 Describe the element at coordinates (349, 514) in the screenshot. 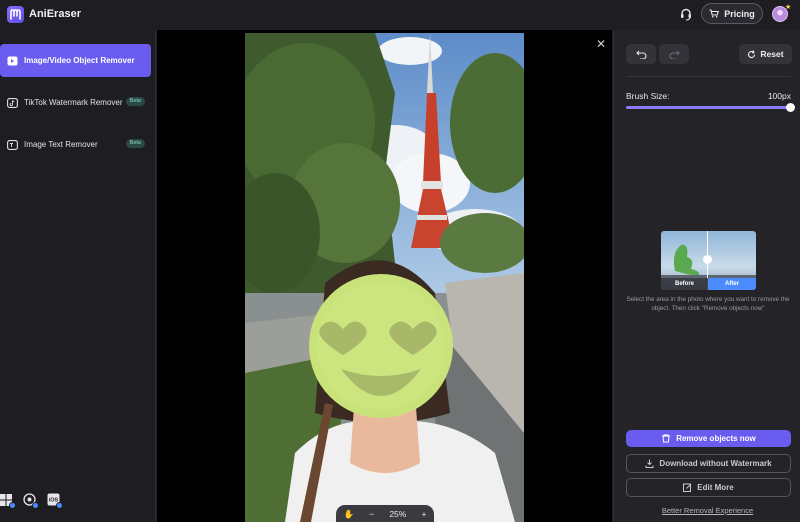

I see `hand-tool-icon: ✋` at that location.